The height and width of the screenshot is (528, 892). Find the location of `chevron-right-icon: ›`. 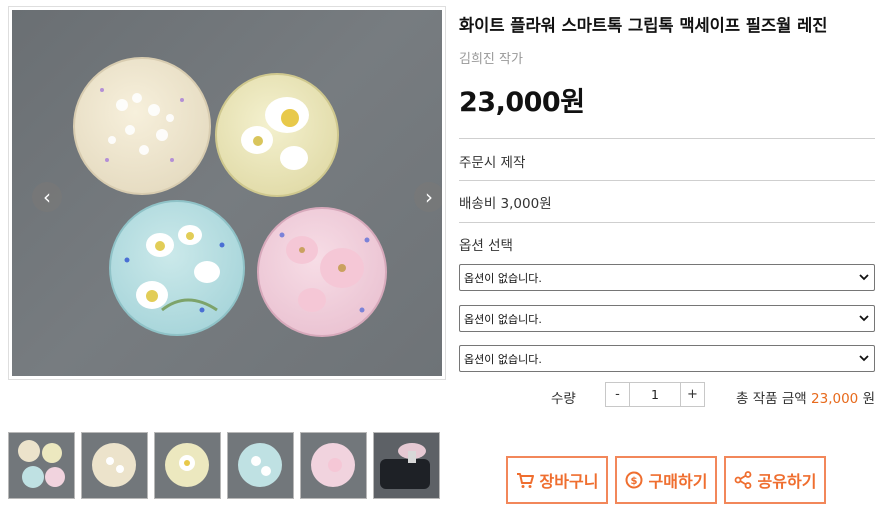

chevron-right-icon: › is located at coordinates (429, 197).